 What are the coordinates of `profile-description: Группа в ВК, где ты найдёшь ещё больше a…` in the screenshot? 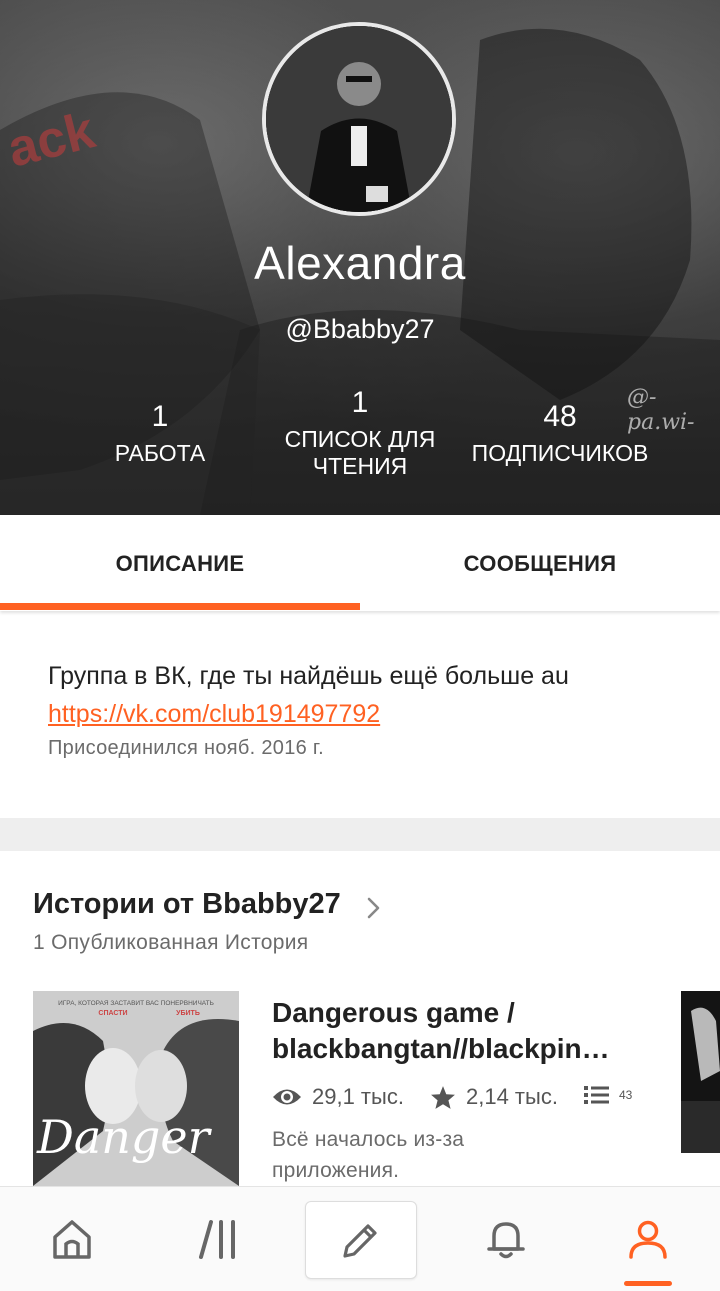 It's located at (368, 711).